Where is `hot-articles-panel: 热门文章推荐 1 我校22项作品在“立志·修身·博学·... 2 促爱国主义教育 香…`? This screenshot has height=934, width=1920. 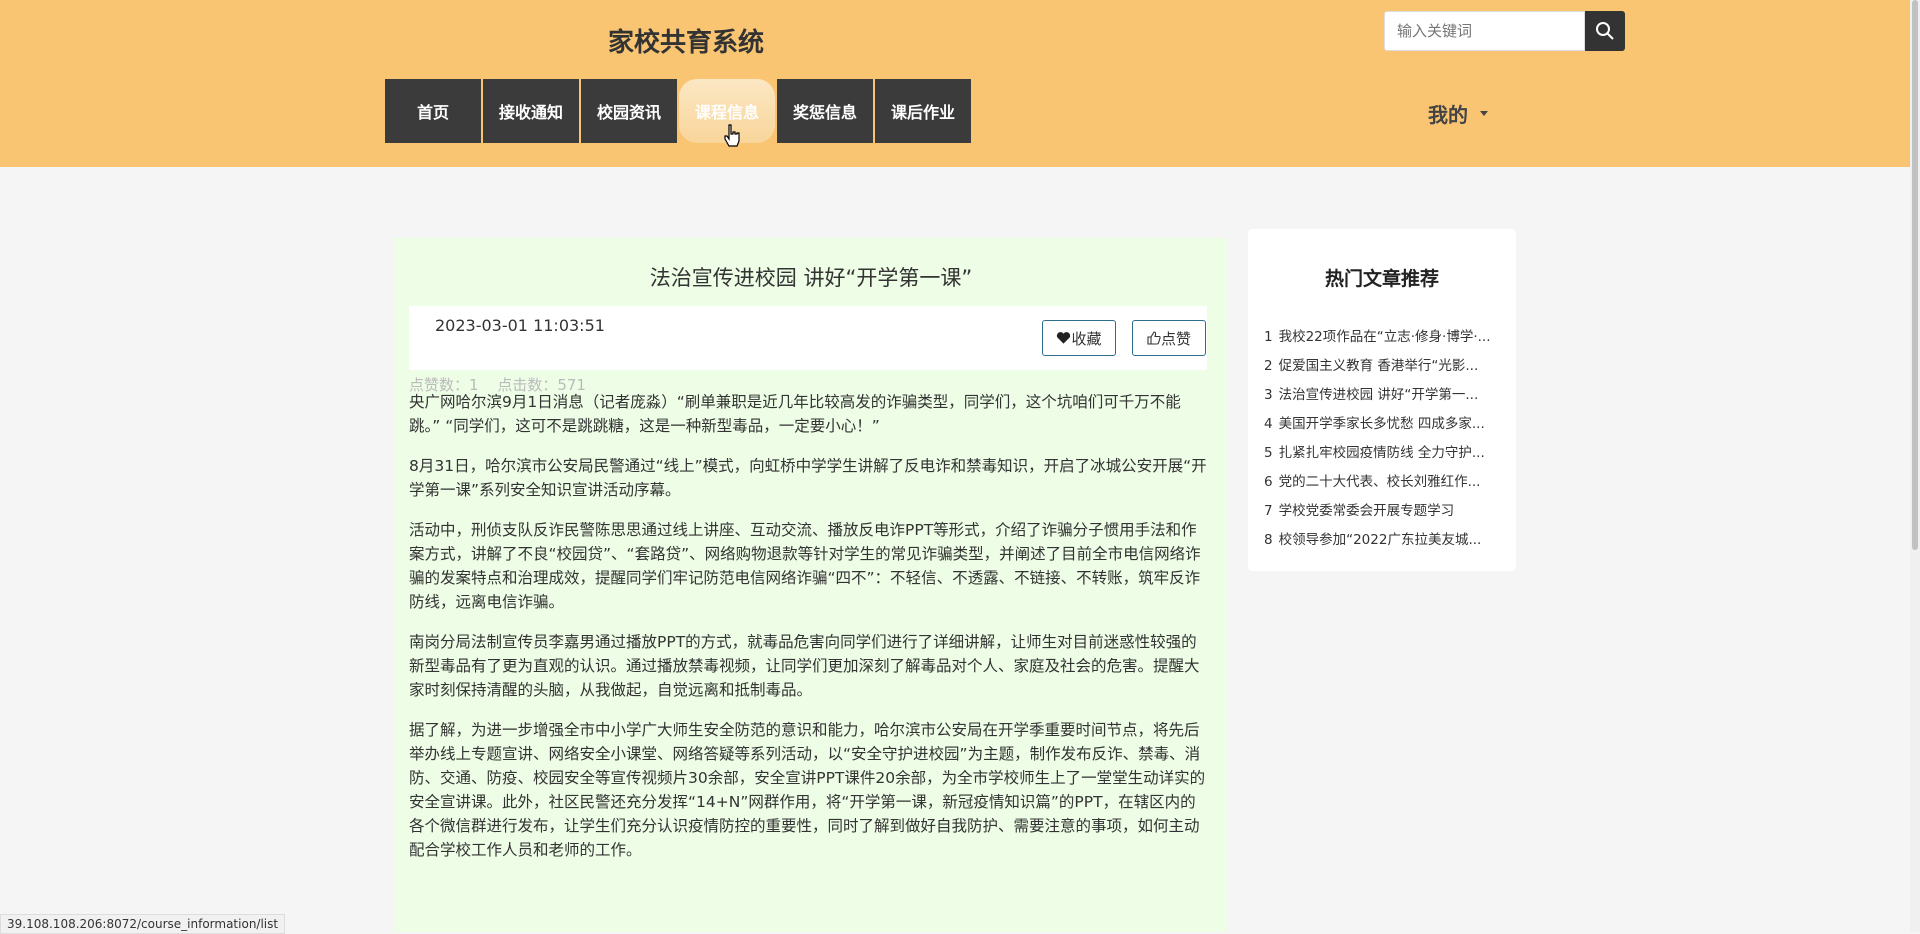 hot-articles-panel: 热门文章推荐 1 我校22项作品在“立志·修身·博学·... 2 促爱国主义教育 香… is located at coordinates (1382, 400).